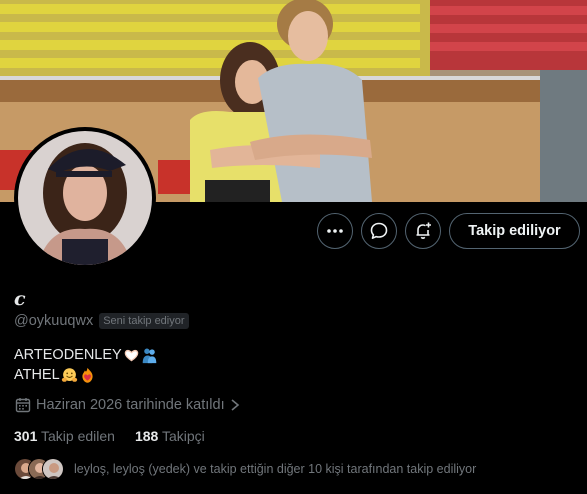  What do you see at coordinates (26, 436) in the screenshot?
I see `following-count: 301` at bounding box center [26, 436].